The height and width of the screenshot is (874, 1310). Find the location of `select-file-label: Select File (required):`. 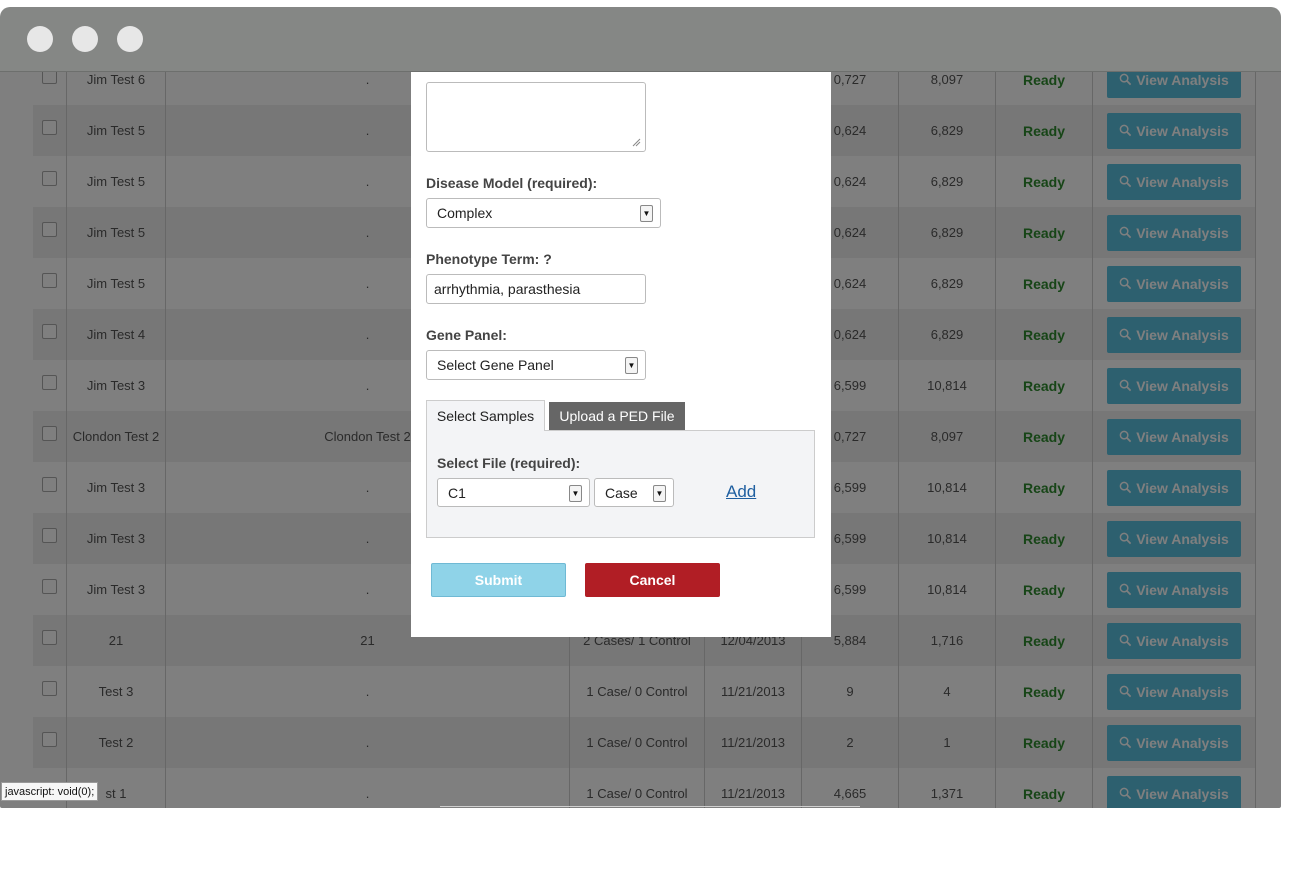

select-file-label: Select File (required): is located at coordinates (509, 463).